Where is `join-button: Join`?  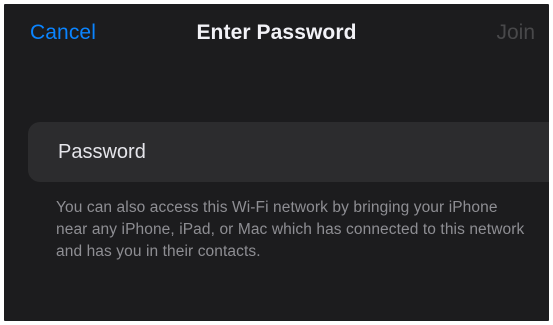
join-button: Join is located at coordinates (515, 33).